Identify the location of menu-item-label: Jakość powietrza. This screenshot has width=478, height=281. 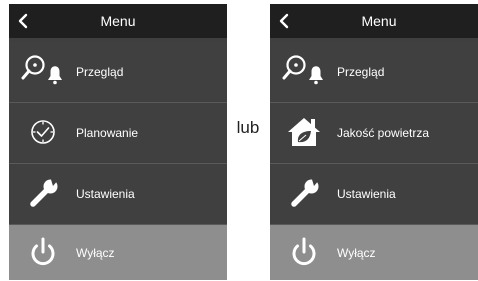
(383, 133).